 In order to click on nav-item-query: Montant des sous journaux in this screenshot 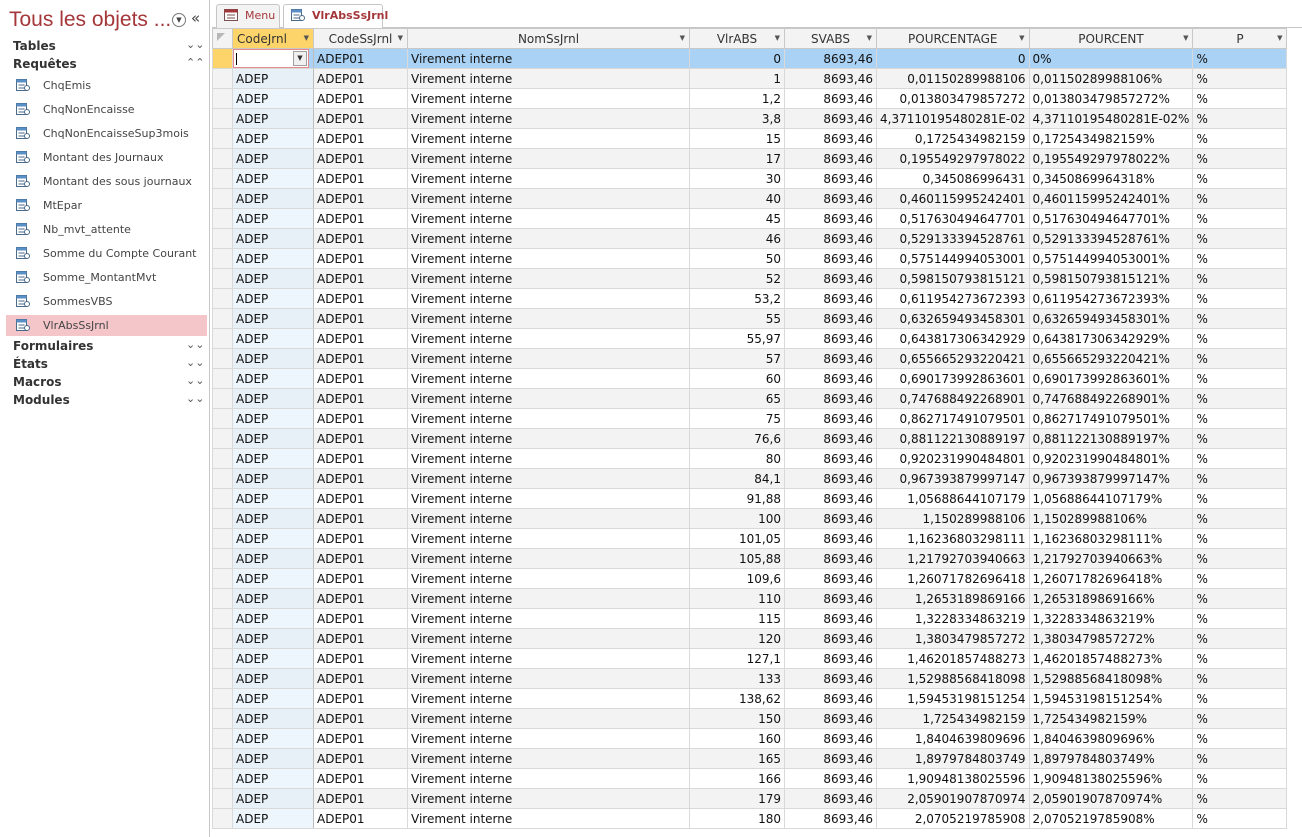, I will do `click(106, 181)`.